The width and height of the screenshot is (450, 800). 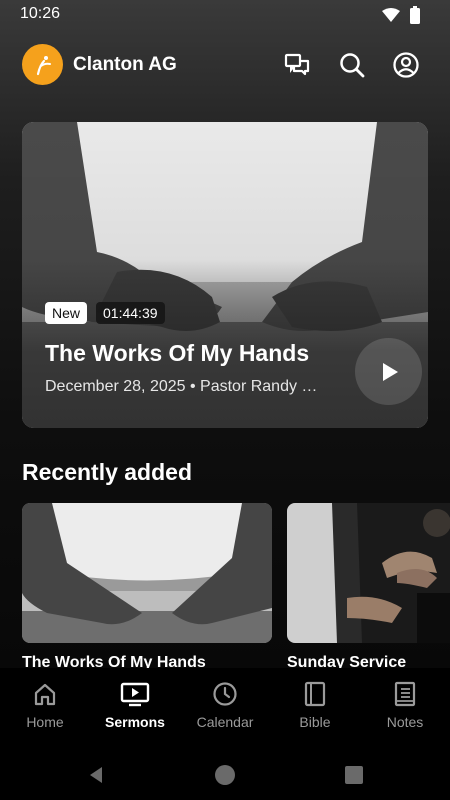 I want to click on clock-icon, so click(x=225, y=694).